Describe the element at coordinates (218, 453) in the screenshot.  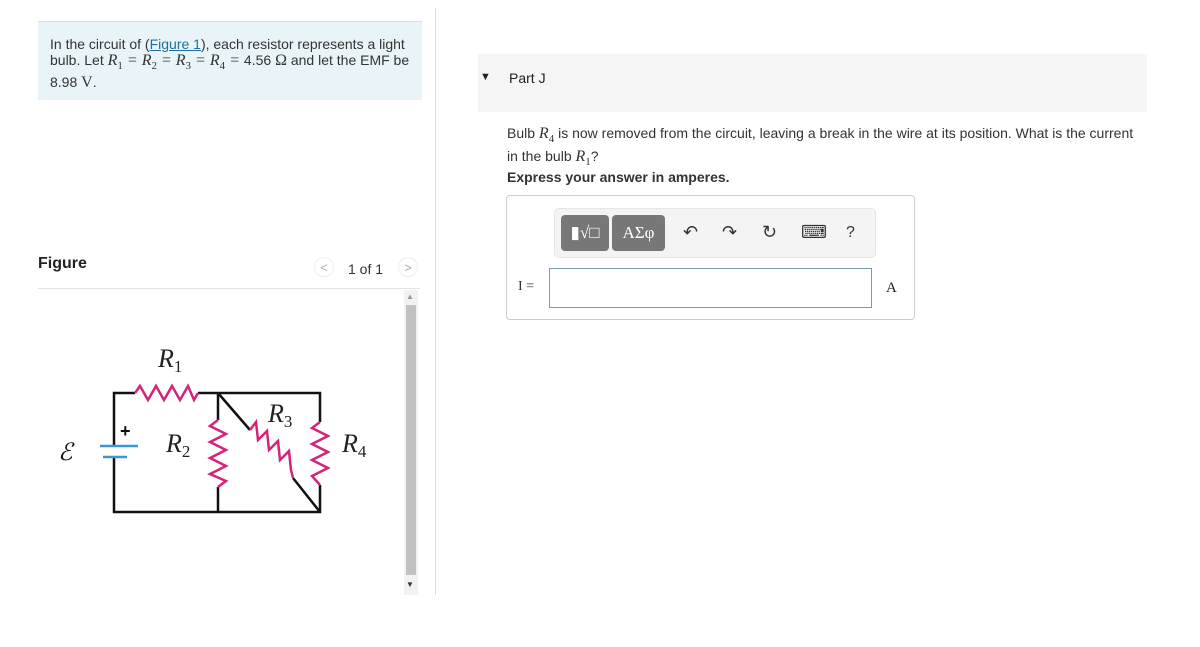
I see `resistor-r2` at that location.